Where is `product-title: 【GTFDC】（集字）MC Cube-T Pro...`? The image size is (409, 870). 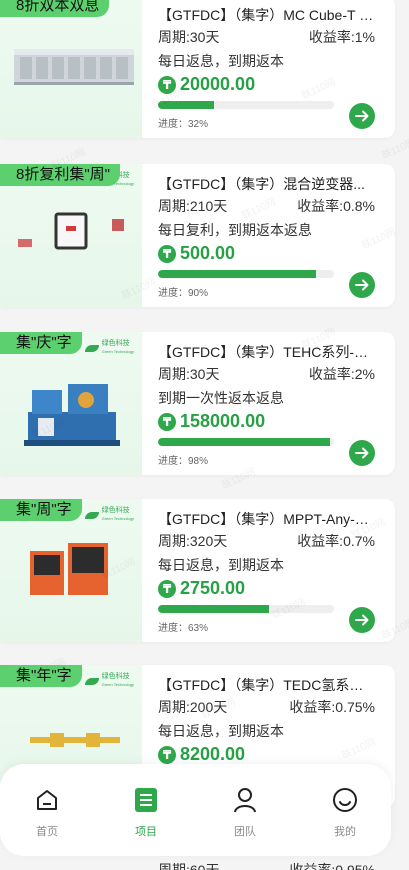
product-title: 【GTFDC】（集字）MC Cube-T Pro... is located at coordinates (267, 15).